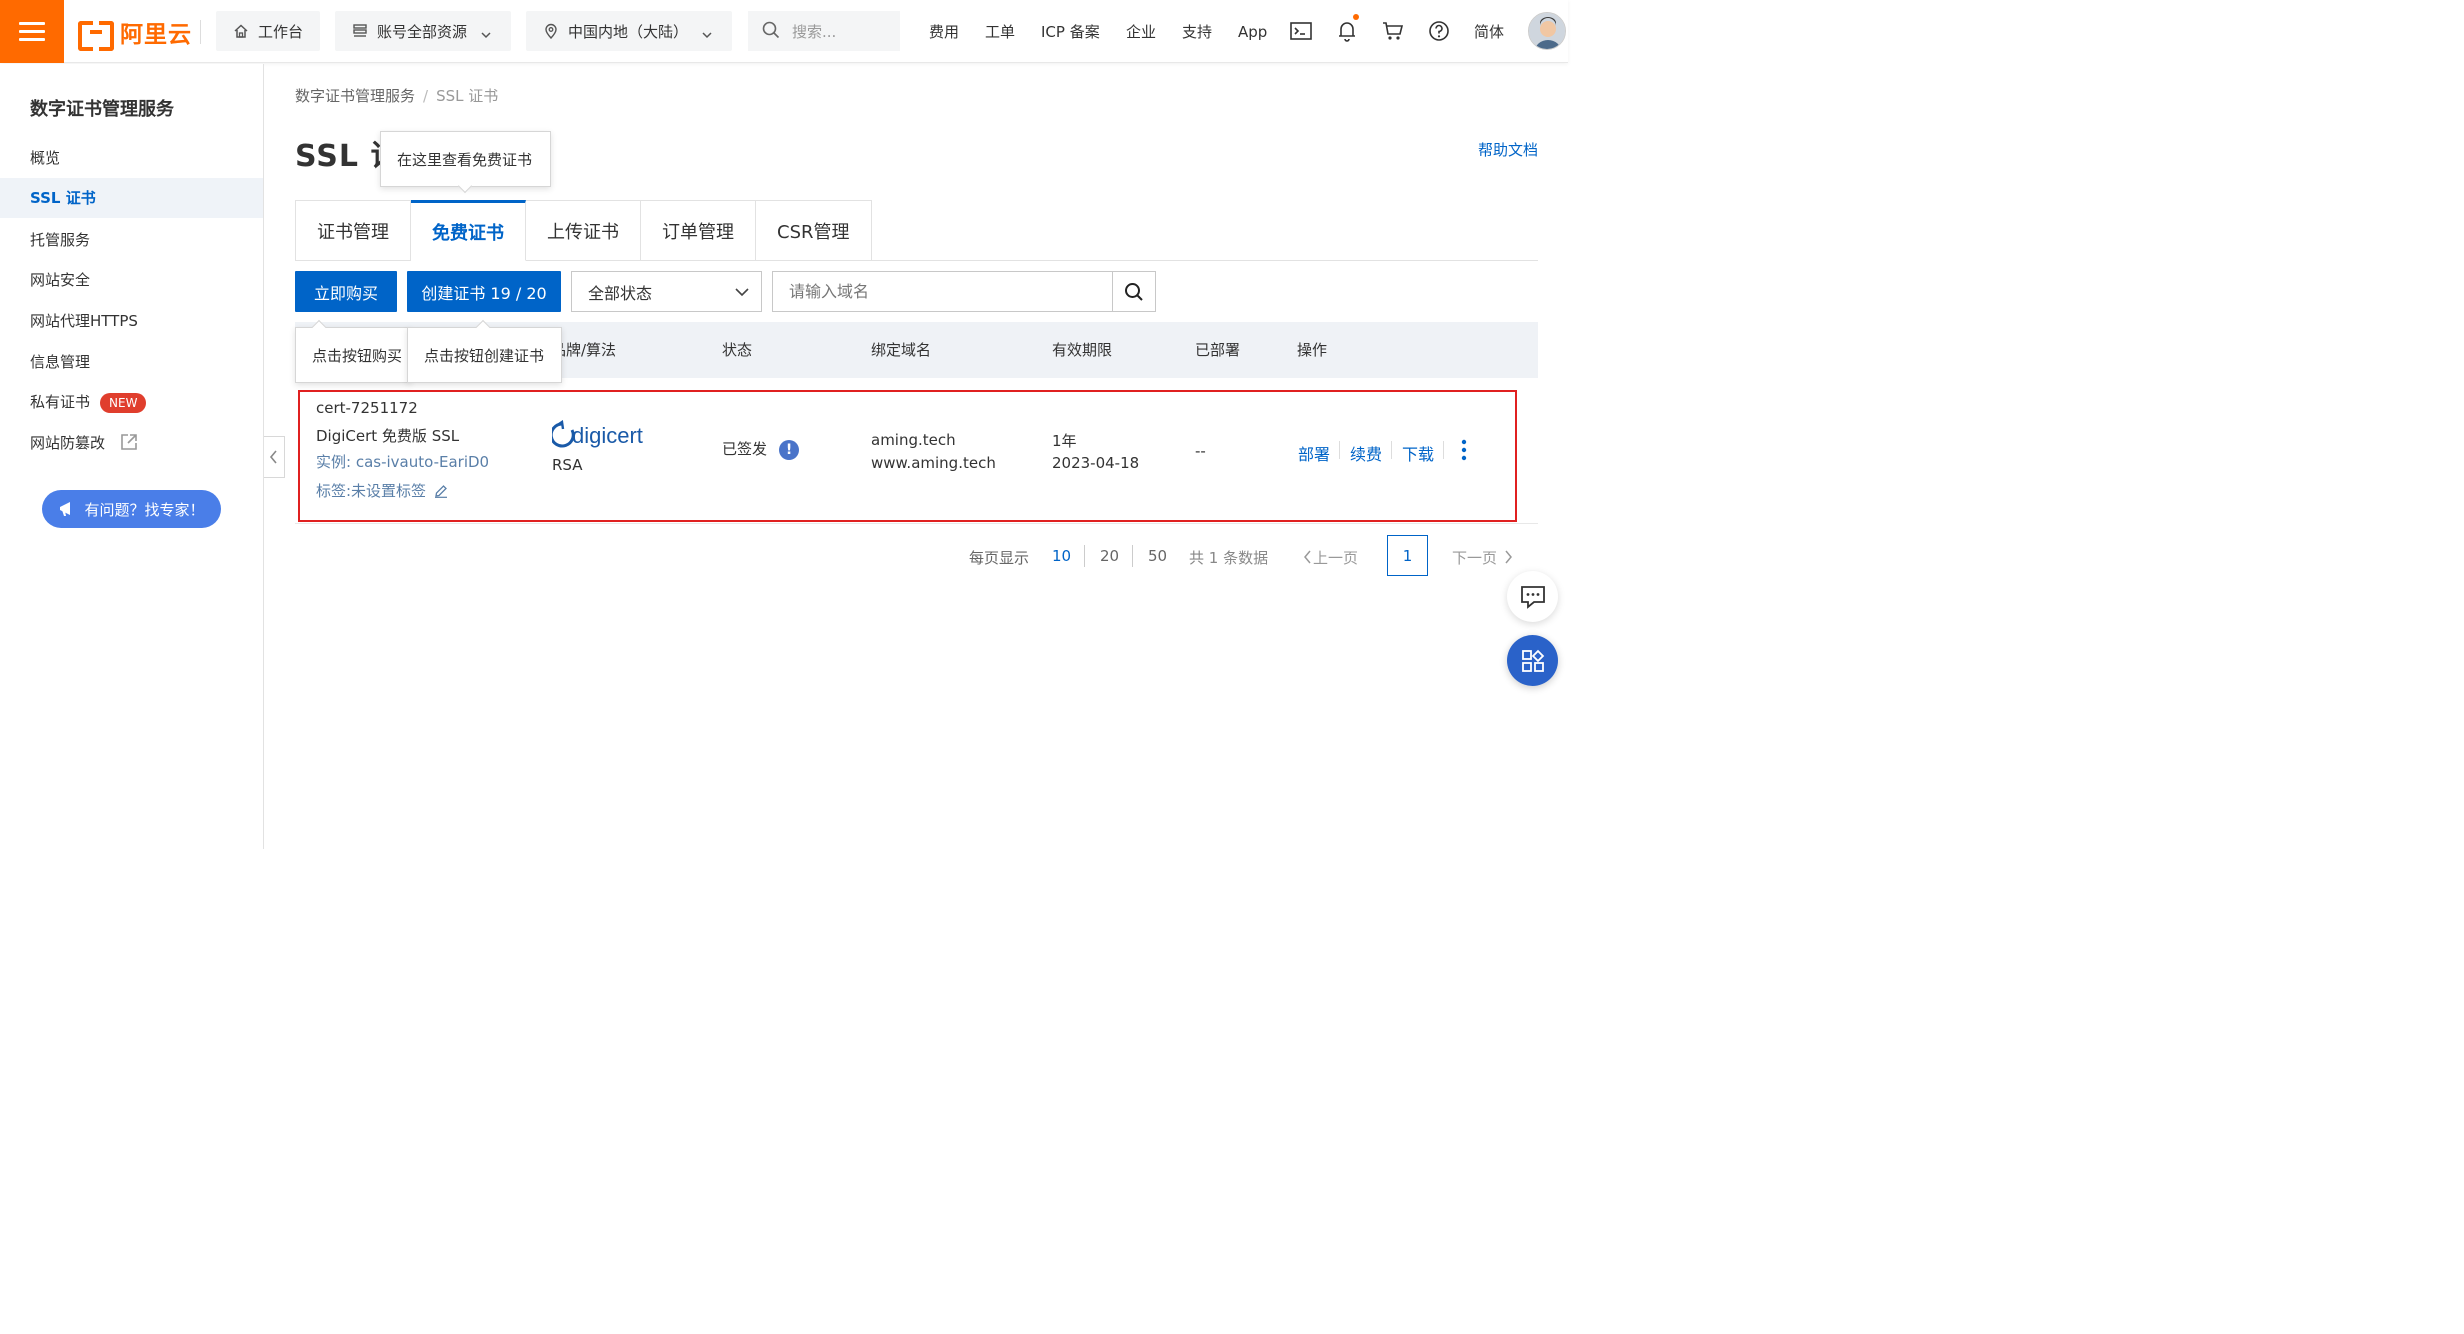  Describe the element at coordinates (1439, 31) in the screenshot. I see `help-icon` at that location.